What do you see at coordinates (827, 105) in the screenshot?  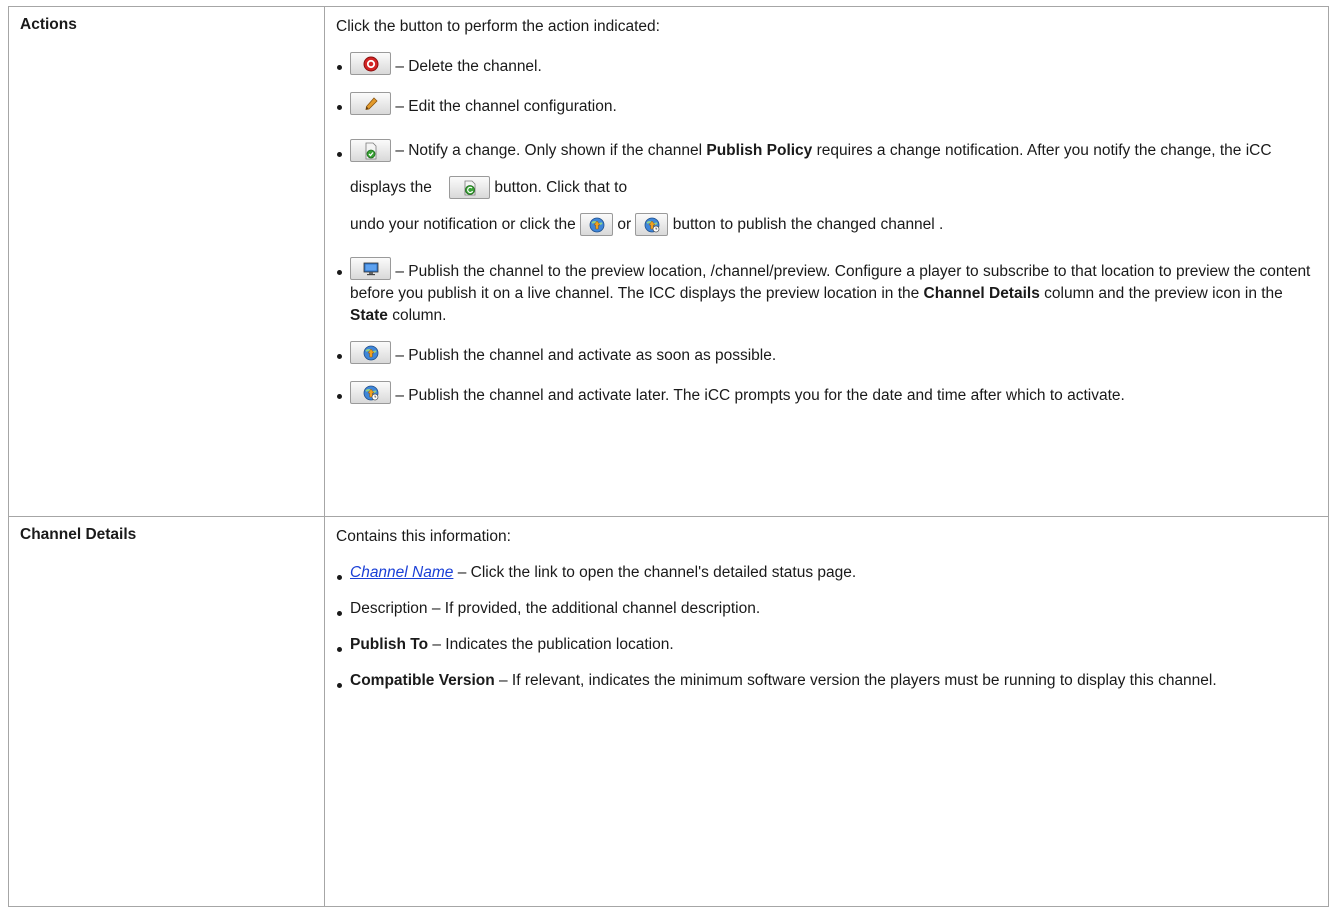 I see `list-item: – Edit the channel configuration.` at bounding box center [827, 105].